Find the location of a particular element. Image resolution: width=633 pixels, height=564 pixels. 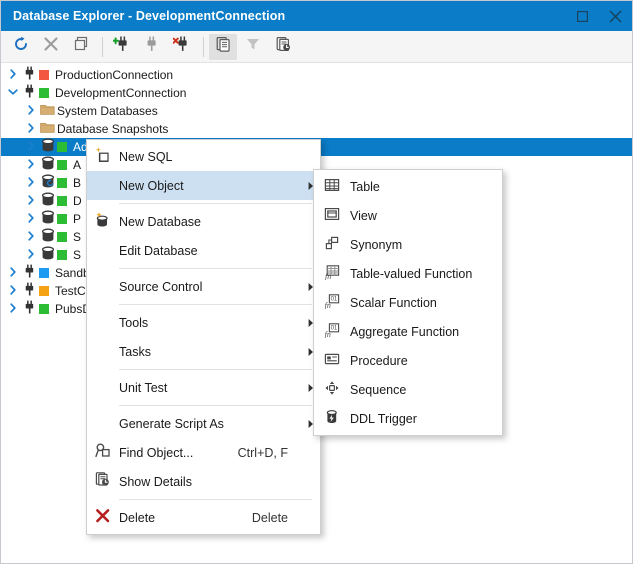

context-menu-item: Edit Database is located at coordinates (203, 250).